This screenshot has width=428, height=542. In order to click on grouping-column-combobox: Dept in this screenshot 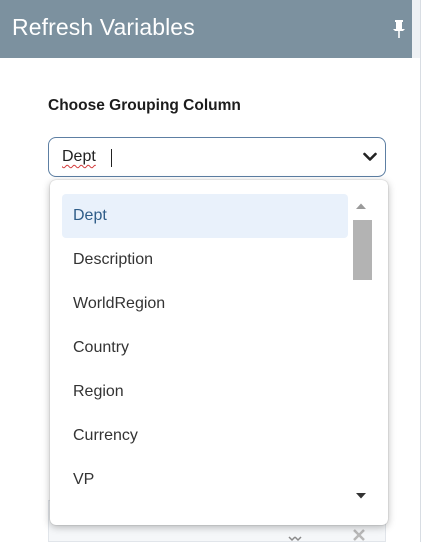, I will do `click(217, 157)`.